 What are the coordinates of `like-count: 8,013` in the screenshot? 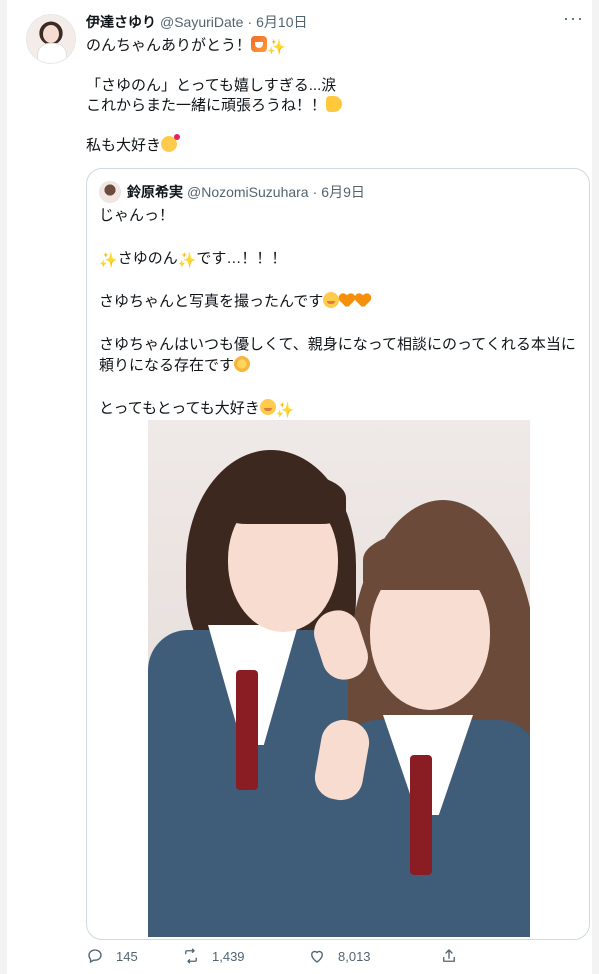 It's located at (354, 956).